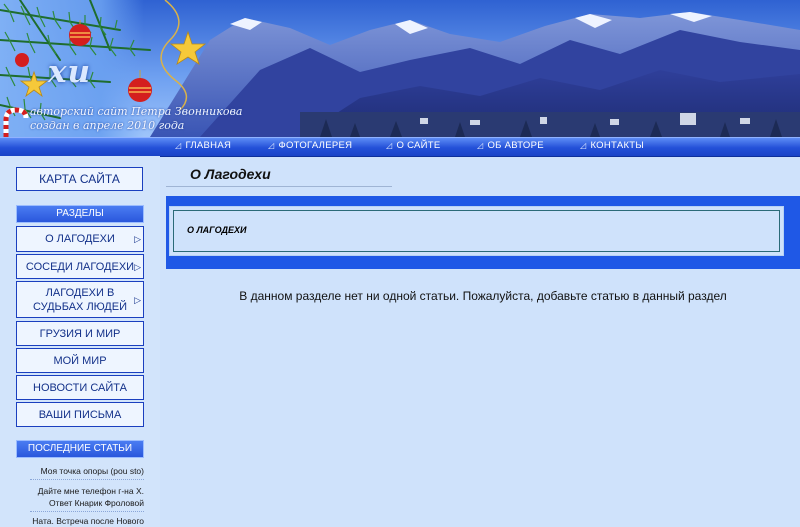 The width and height of the screenshot is (800, 527). What do you see at coordinates (476, 231) in the screenshot?
I see `section-panel-border` at bounding box center [476, 231].